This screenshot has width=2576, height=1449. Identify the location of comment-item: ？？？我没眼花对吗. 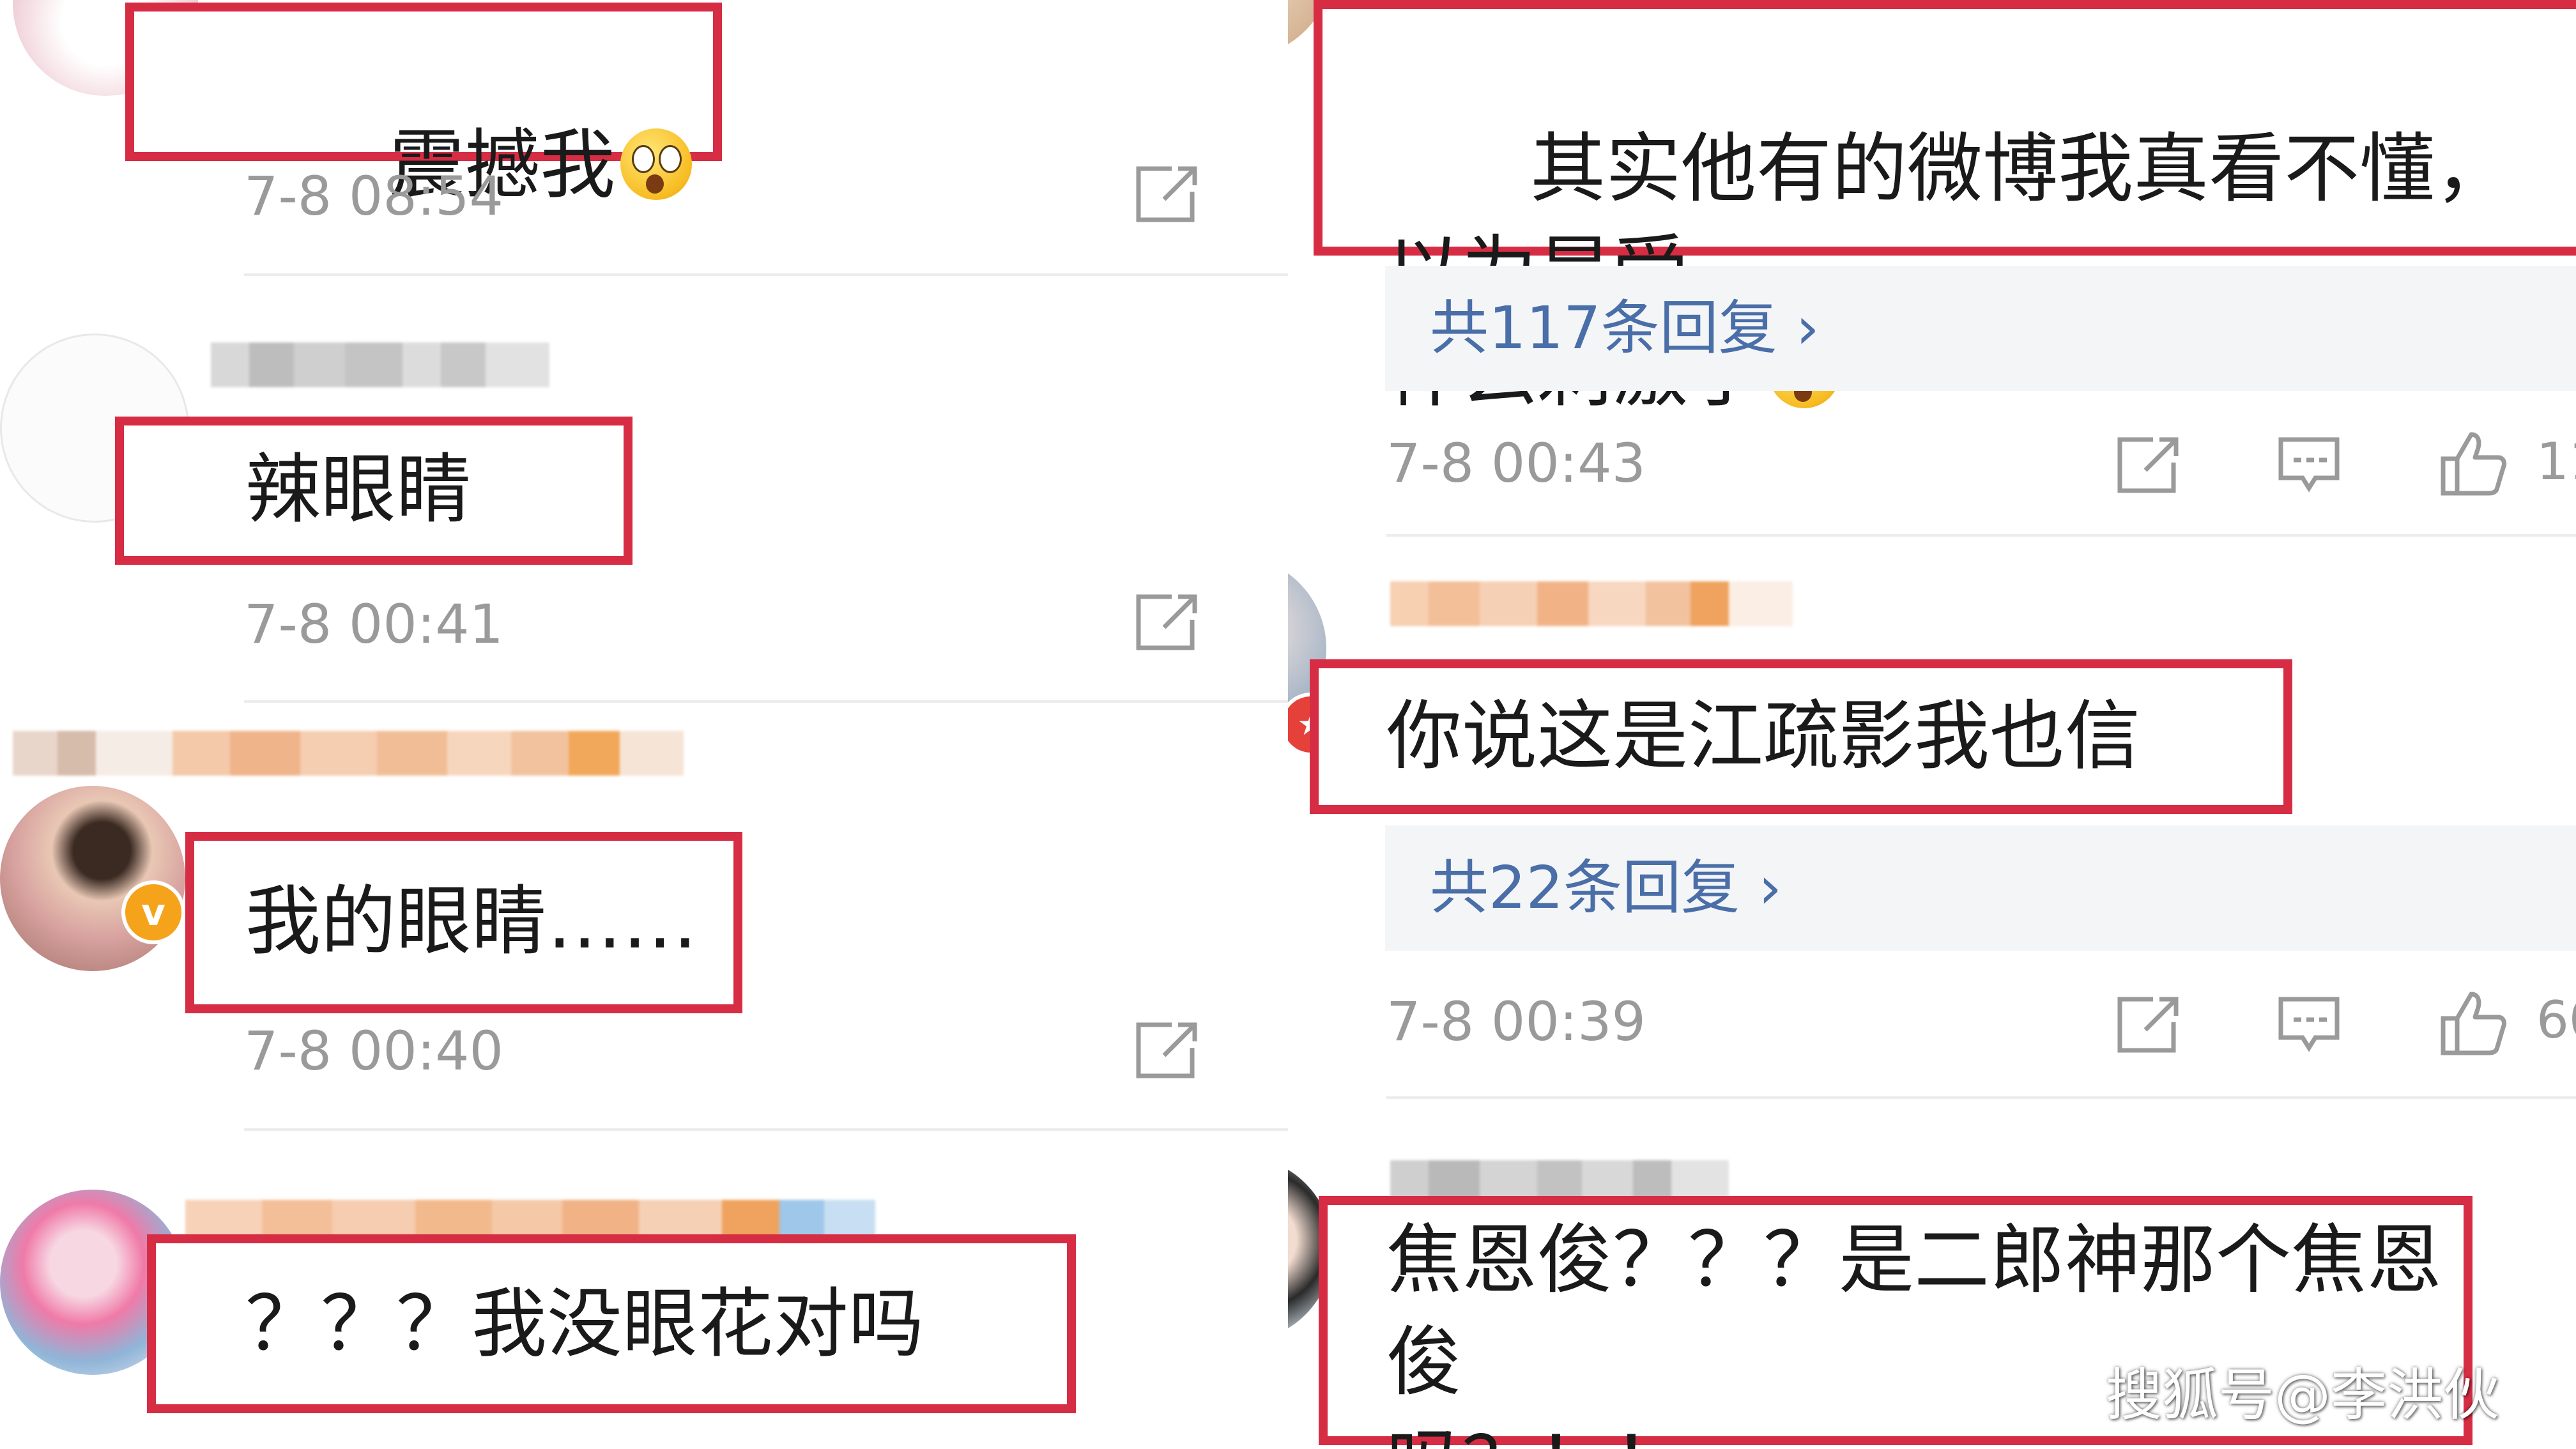
(644, 1290).